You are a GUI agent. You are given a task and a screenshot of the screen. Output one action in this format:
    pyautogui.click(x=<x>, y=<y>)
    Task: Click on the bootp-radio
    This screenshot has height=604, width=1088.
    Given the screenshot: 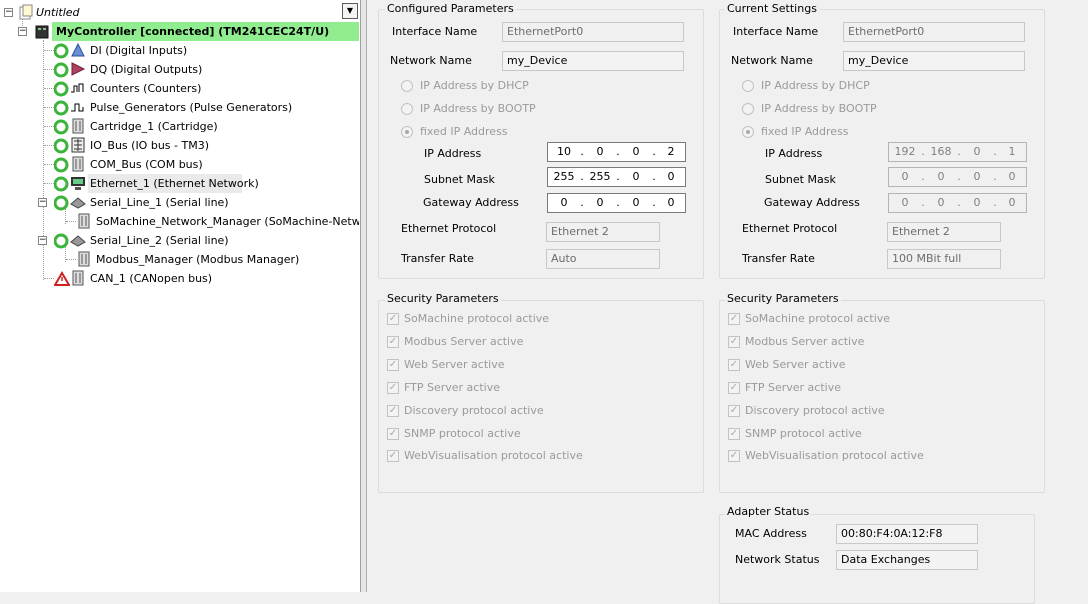 What is the action you would take?
    pyautogui.click(x=407, y=109)
    